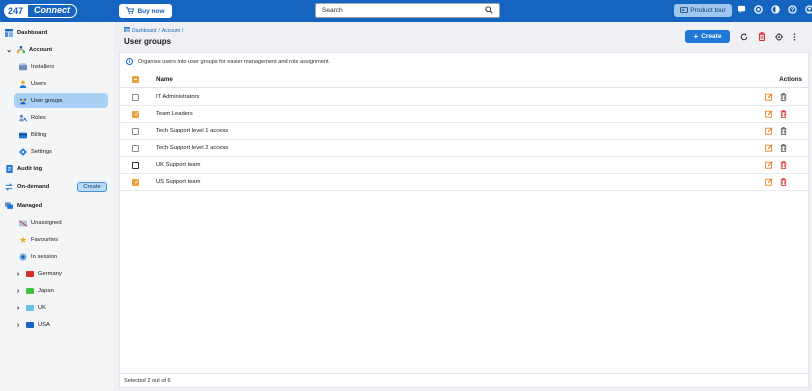  I want to click on group-name: US Support team, so click(178, 182).